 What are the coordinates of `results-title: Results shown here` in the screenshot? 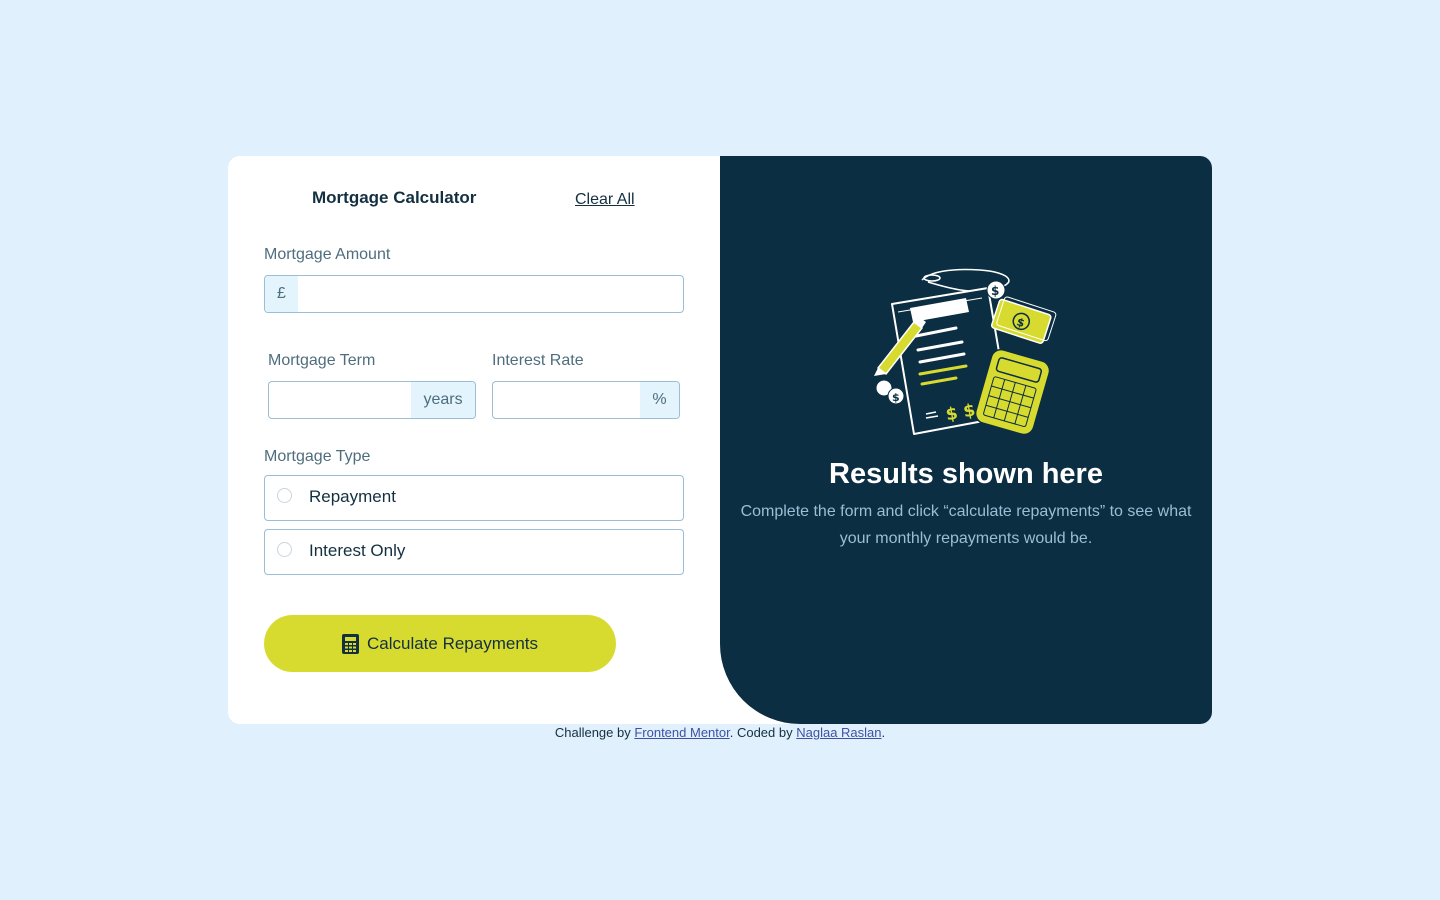 It's located at (966, 474).